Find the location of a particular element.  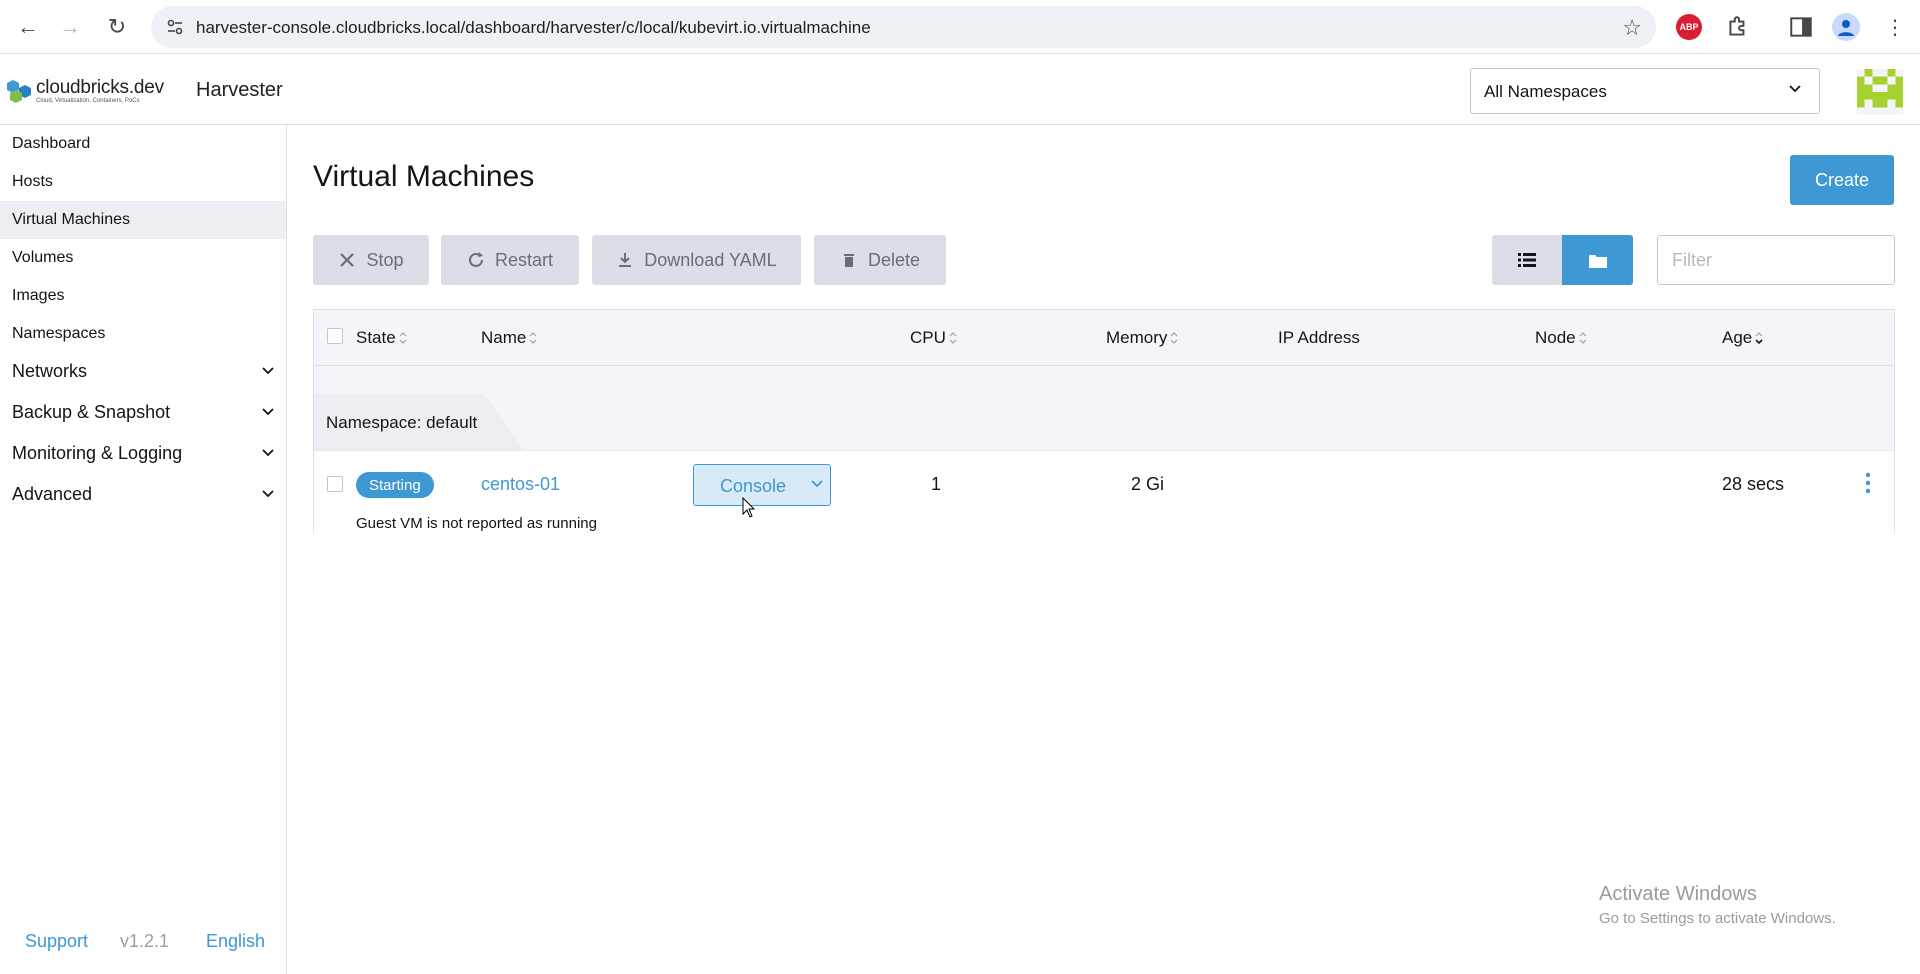

sidebar-item-dashboard: Dashboard is located at coordinates (143, 144).